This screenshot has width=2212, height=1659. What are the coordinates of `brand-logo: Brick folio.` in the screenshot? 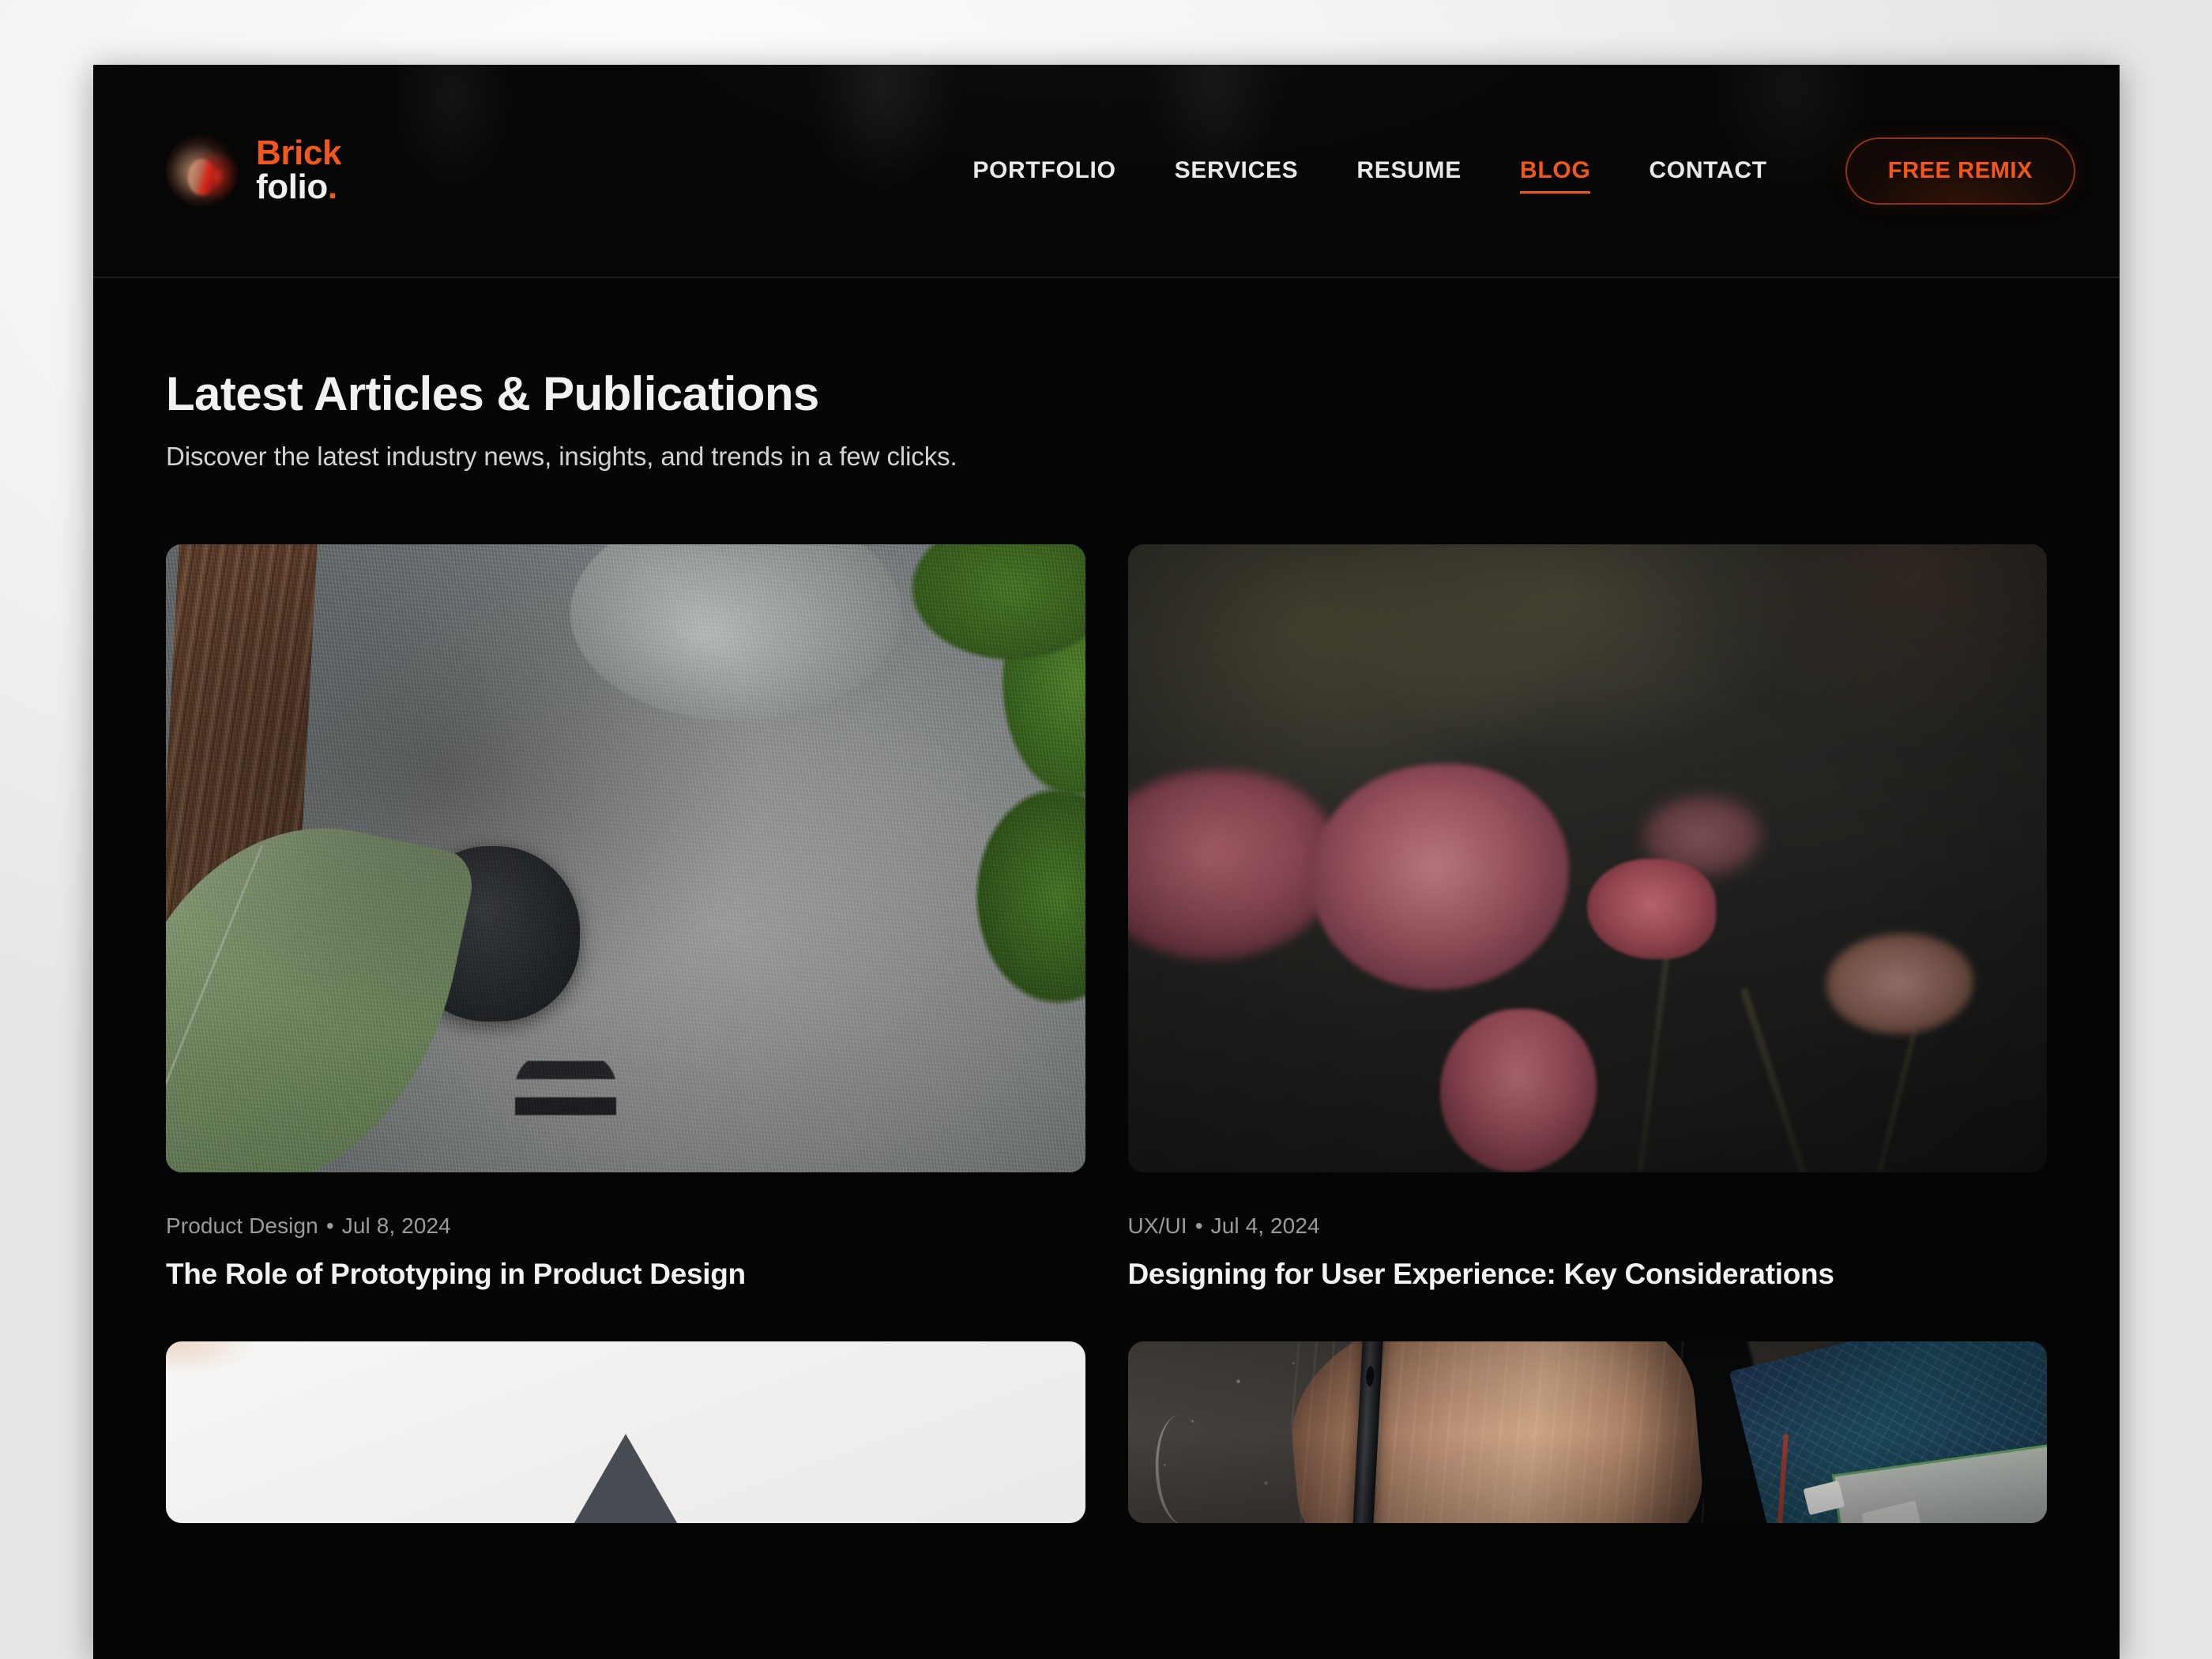 It's located at (254, 171).